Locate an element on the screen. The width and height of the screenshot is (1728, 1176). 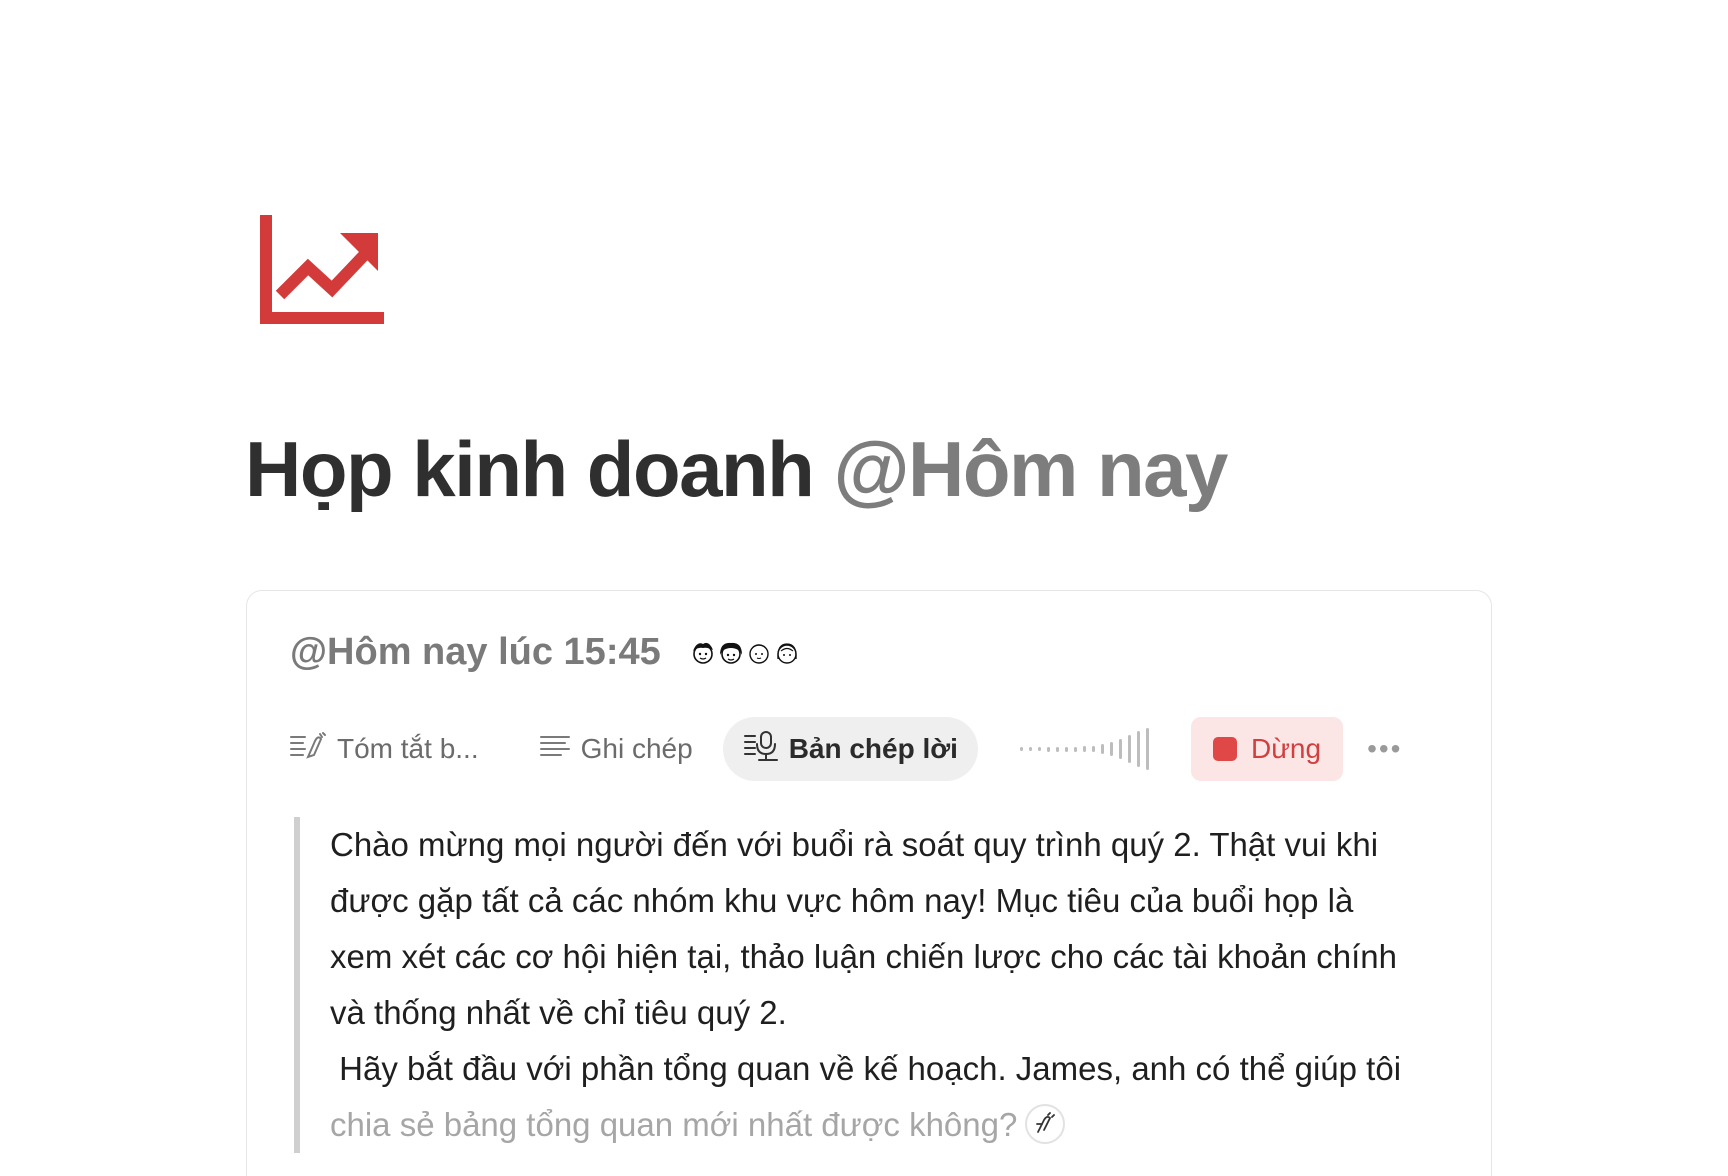
audio-waveform-icon is located at coordinates (1084, 749).